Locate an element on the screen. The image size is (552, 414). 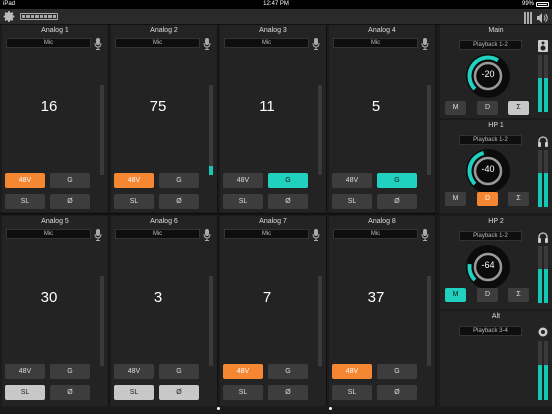
gain-value: 3 is located at coordinates (158, 297).